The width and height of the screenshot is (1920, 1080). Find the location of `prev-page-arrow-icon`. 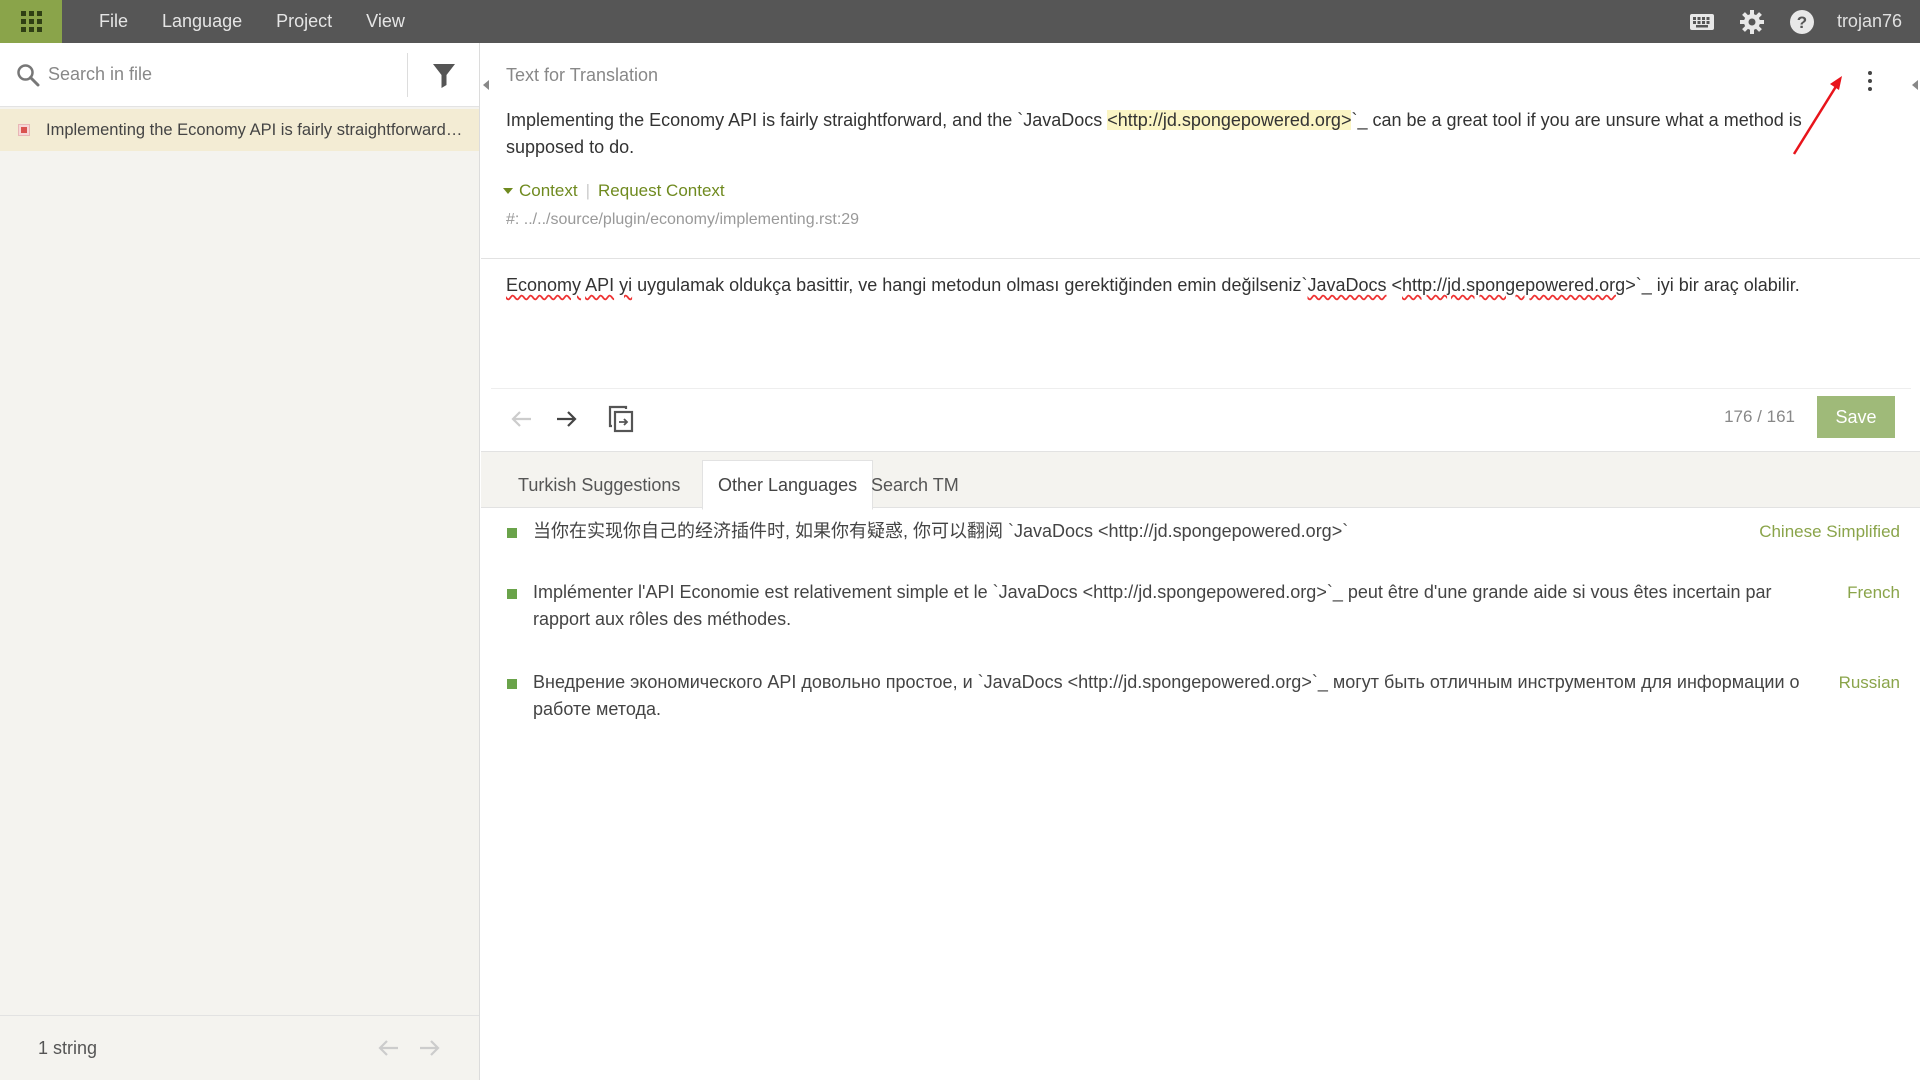

prev-page-arrow-icon is located at coordinates (388, 1048).